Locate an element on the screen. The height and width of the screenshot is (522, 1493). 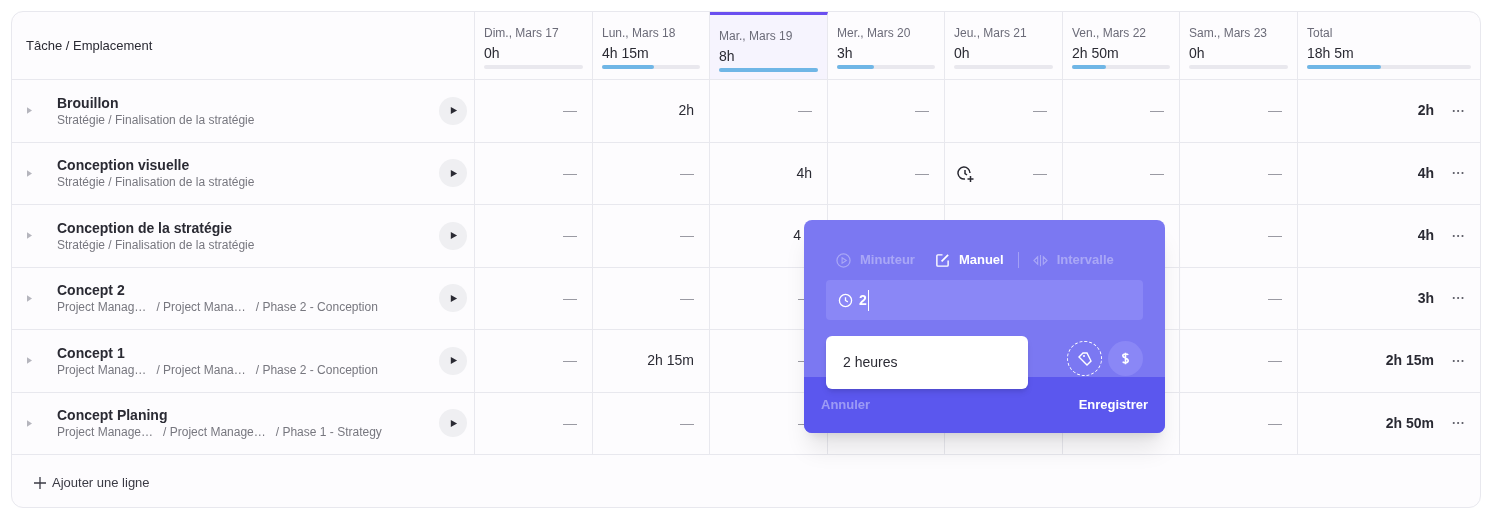
day-label: Sam., Mars 23 is located at coordinates (1229, 33).